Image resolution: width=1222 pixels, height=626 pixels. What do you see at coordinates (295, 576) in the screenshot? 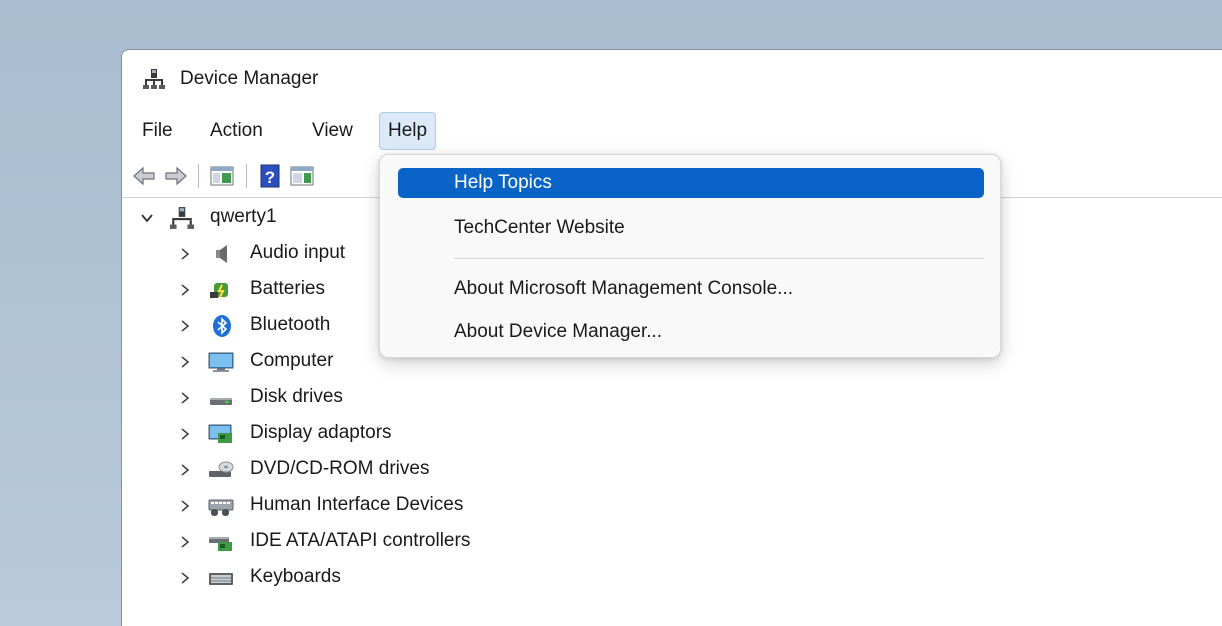
I see `tree-item-label: Keyboards` at bounding box center [295, 576].